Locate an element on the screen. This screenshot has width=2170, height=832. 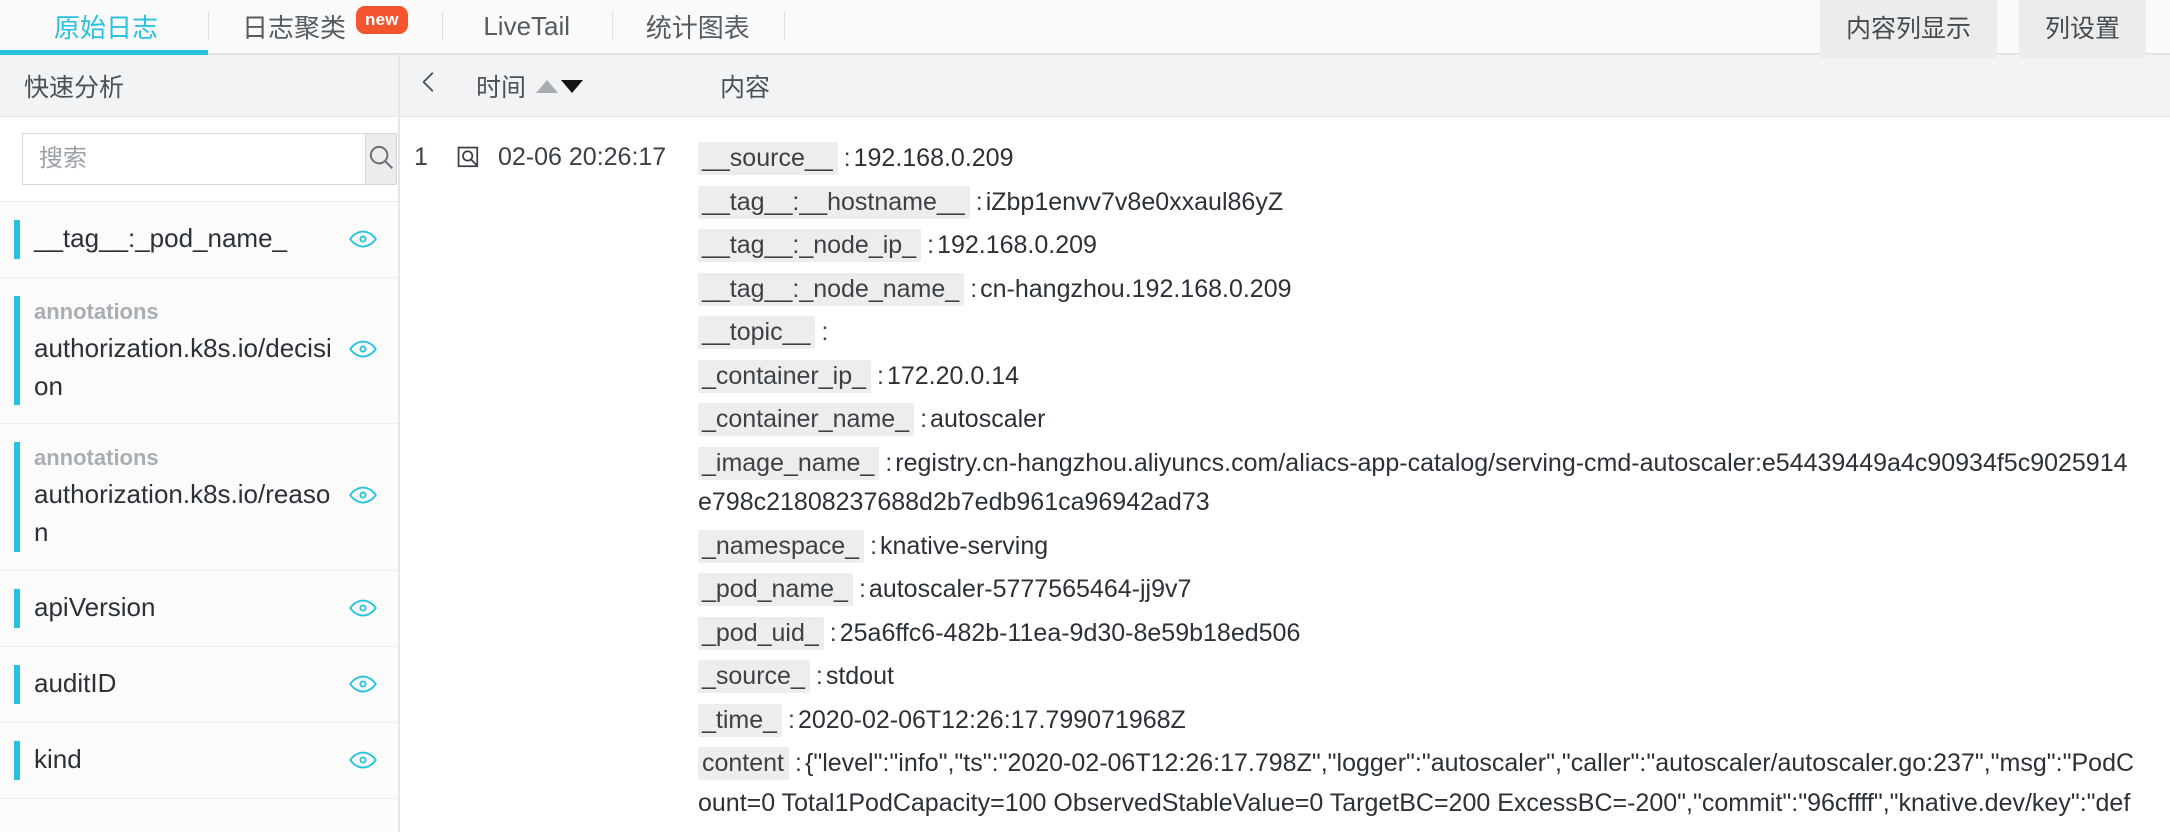
column-header-time-label: 时间 is located at coordinates (501, 87).